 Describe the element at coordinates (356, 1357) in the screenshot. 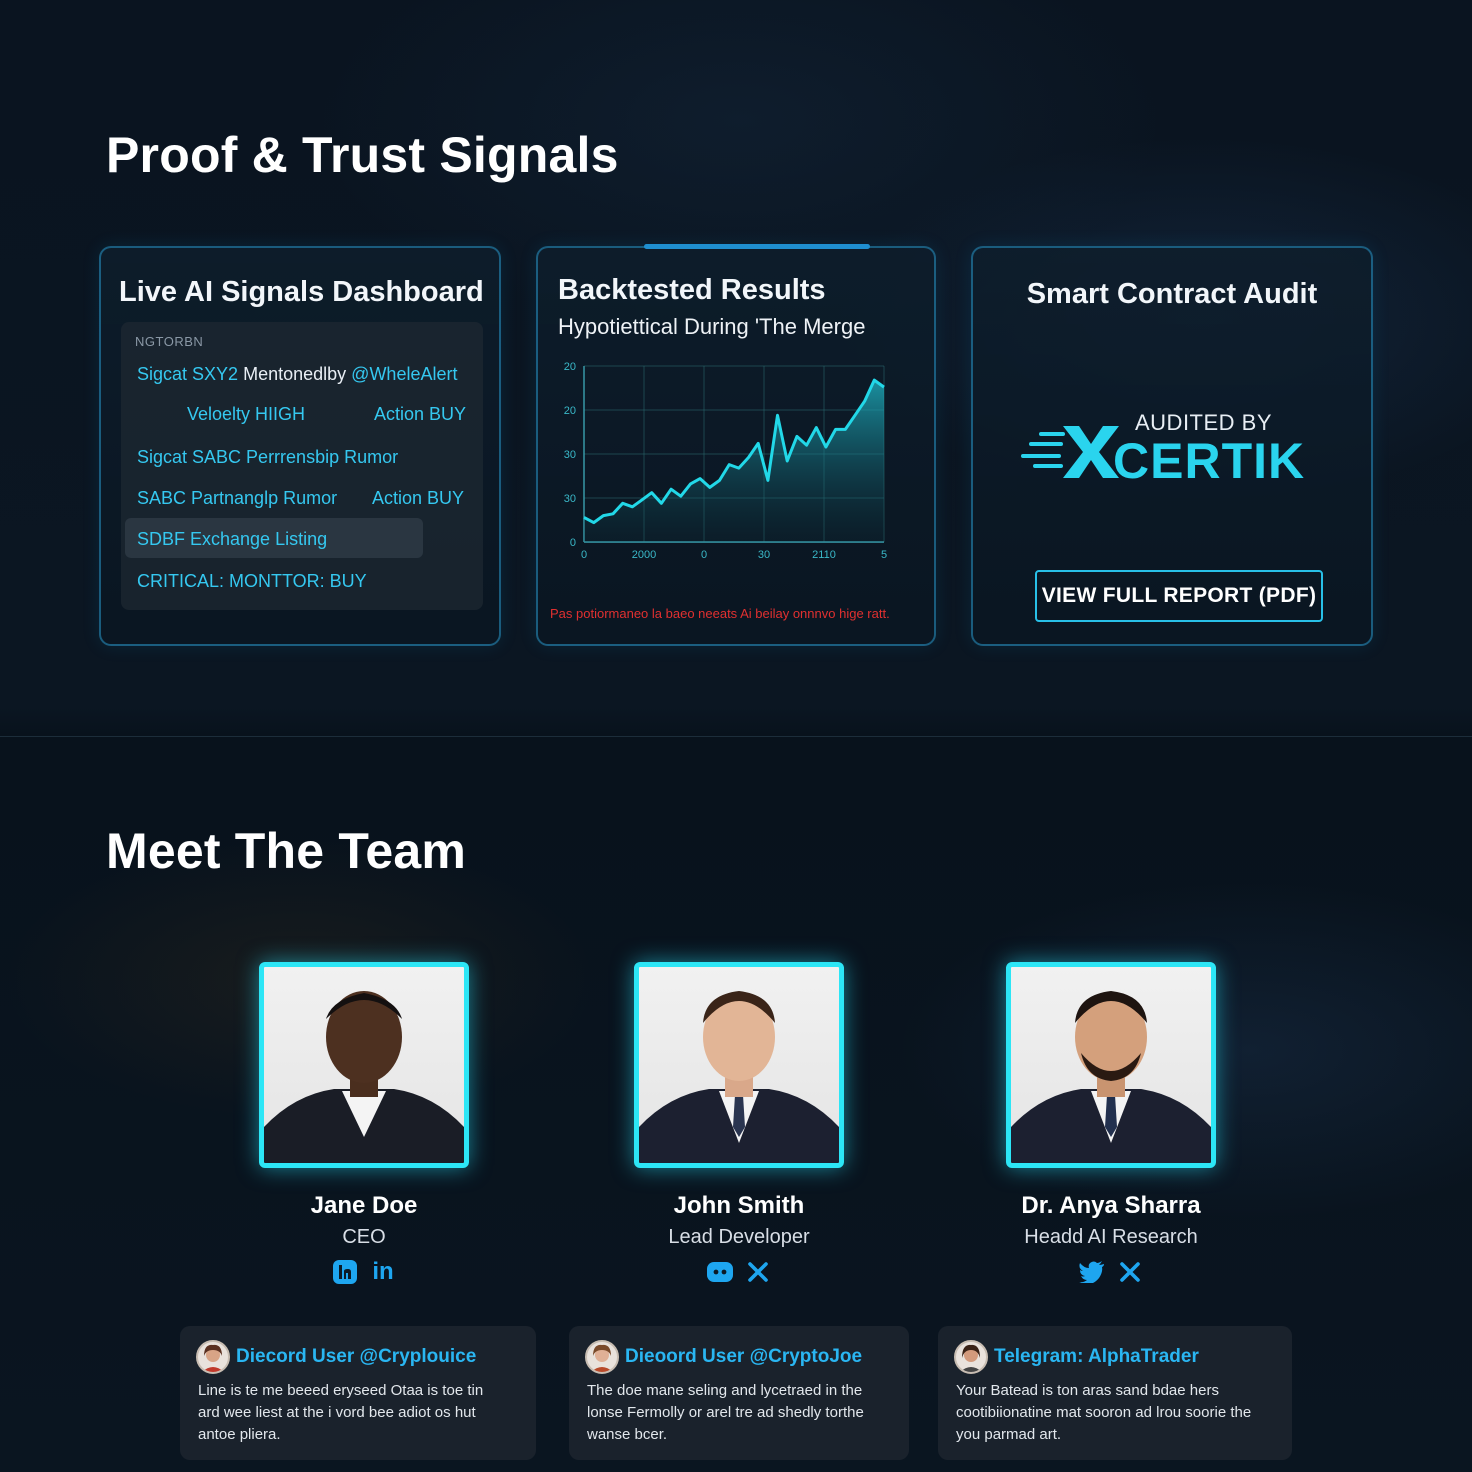

I see `testimonial-handle: Diecord User @Cryplouice` at that location.